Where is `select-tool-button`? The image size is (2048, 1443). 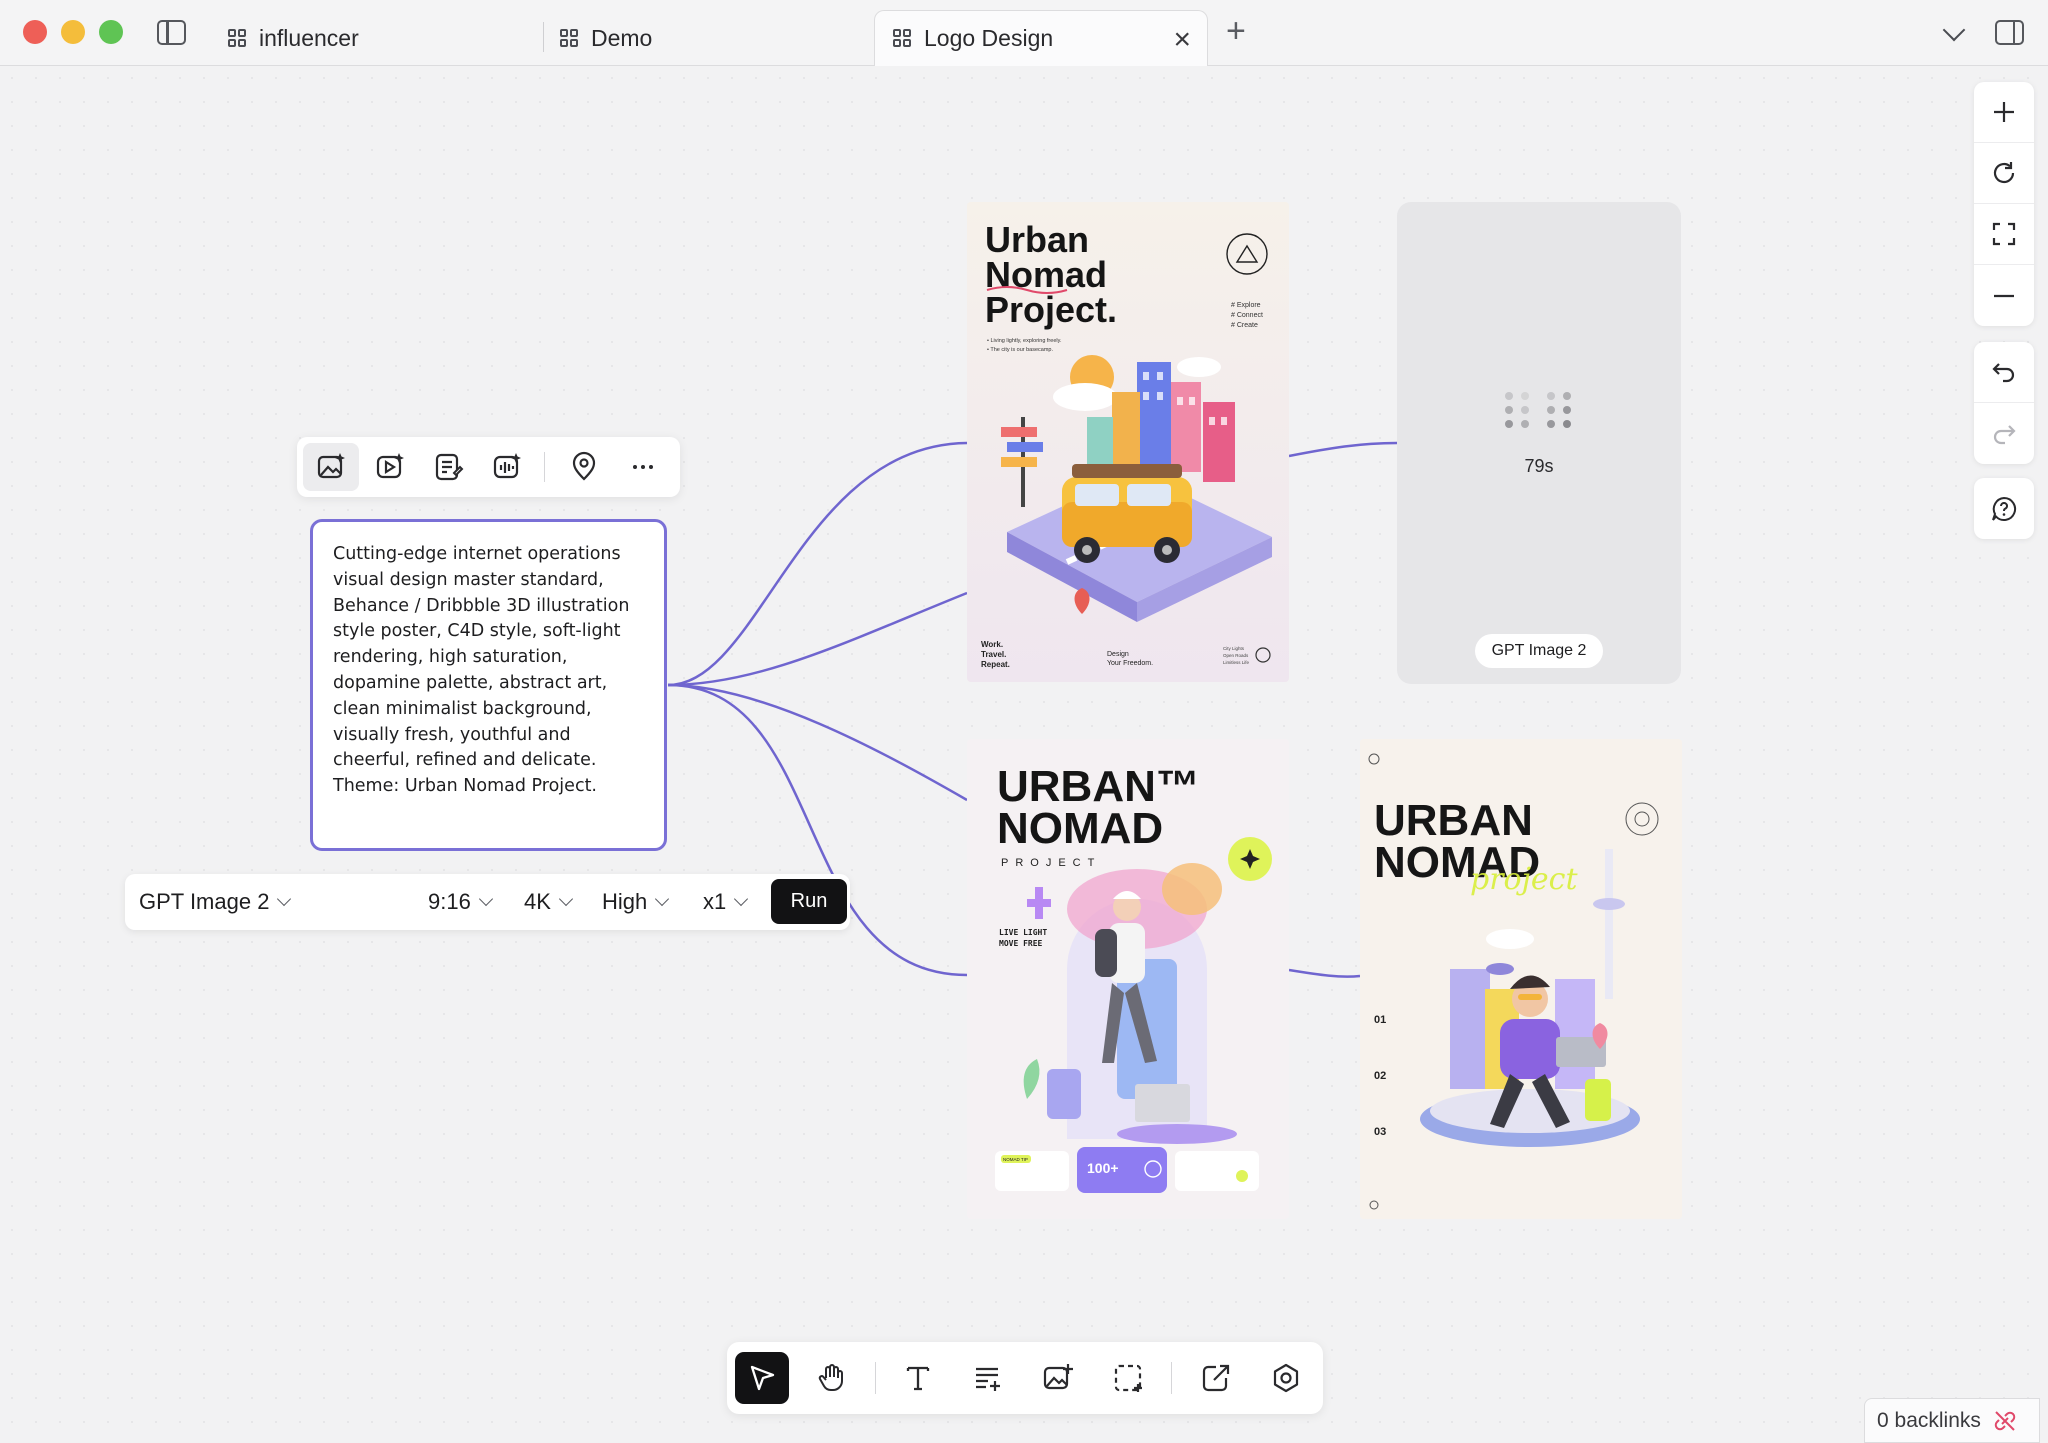 select-tool-button is located at coordinates (762, 1378).